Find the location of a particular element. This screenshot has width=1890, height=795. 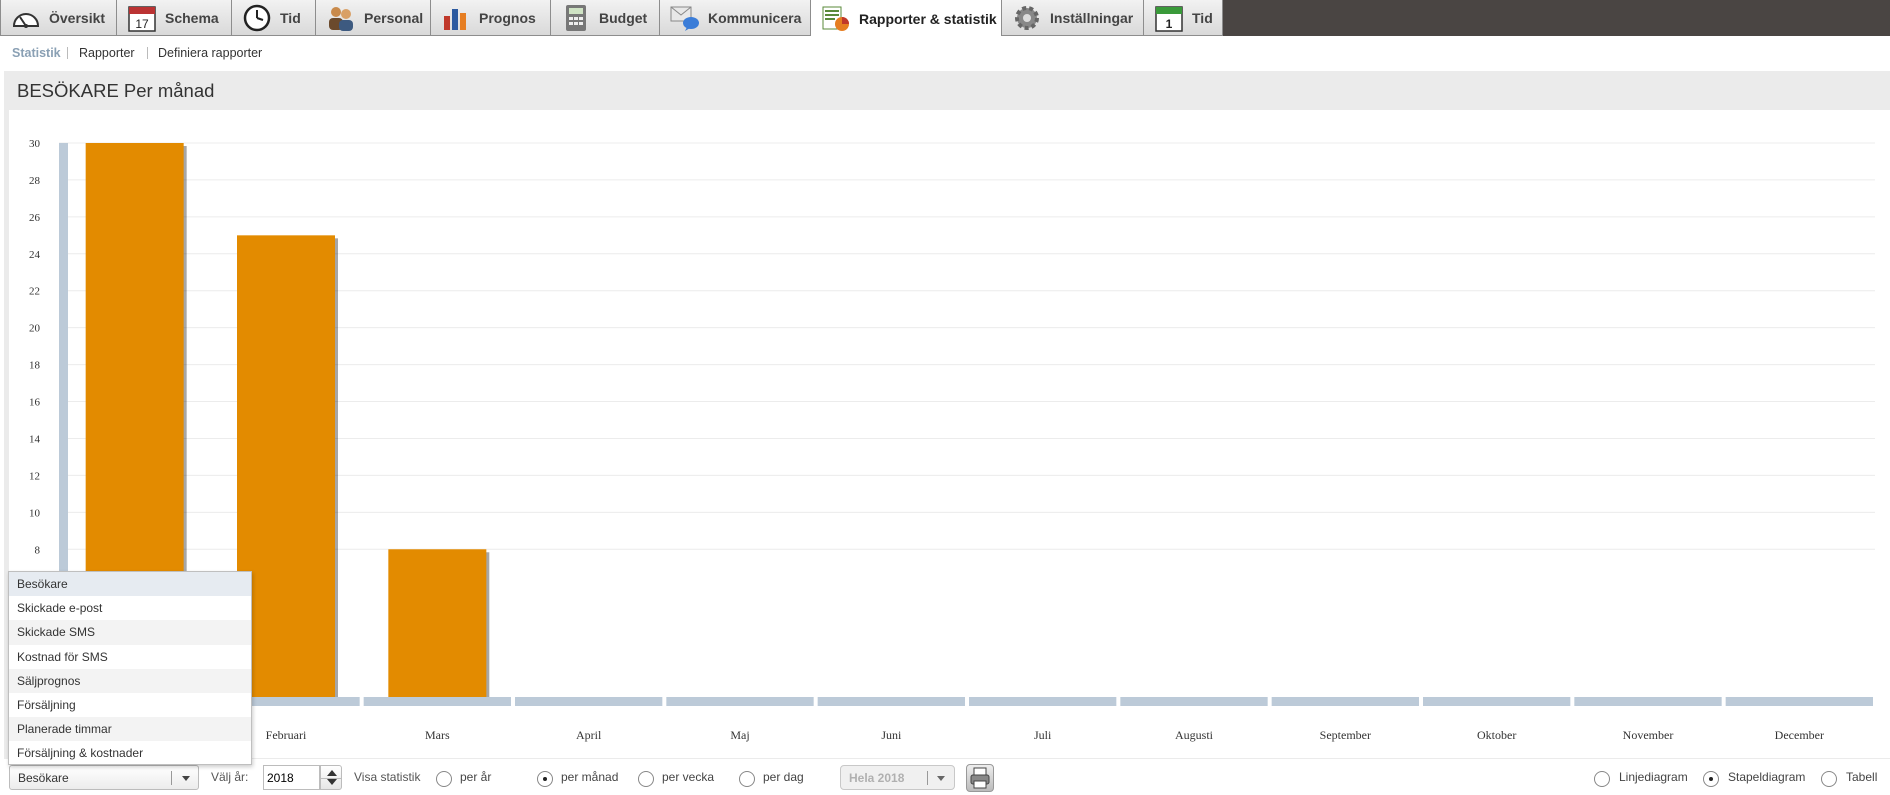

metric-select: Besökare is located at coordinates (104, 777).